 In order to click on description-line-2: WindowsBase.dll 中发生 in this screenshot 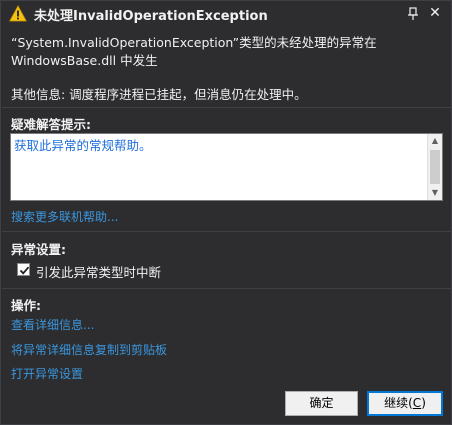, I will do `click(84, 60)`.